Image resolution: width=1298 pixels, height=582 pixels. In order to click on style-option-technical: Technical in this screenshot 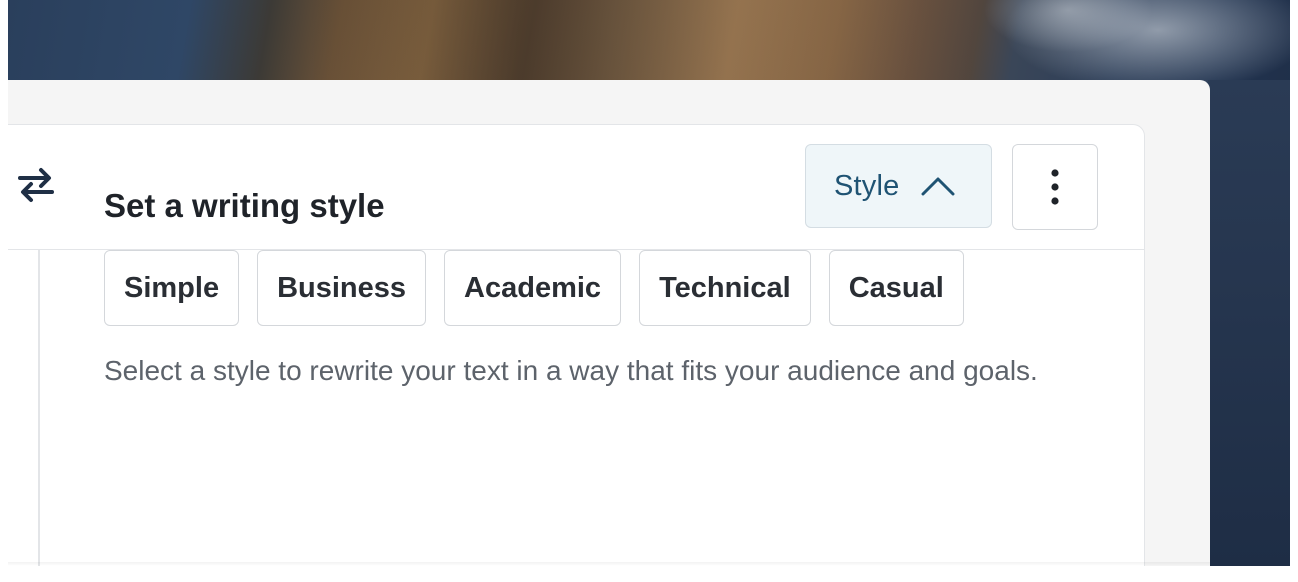, I will do `click(725, 288)`.